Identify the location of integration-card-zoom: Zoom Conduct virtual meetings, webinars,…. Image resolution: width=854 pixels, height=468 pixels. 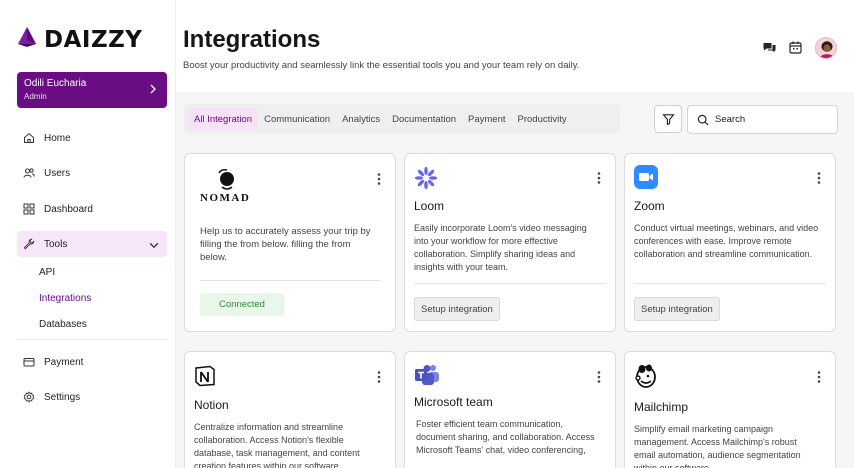
(730, 242).